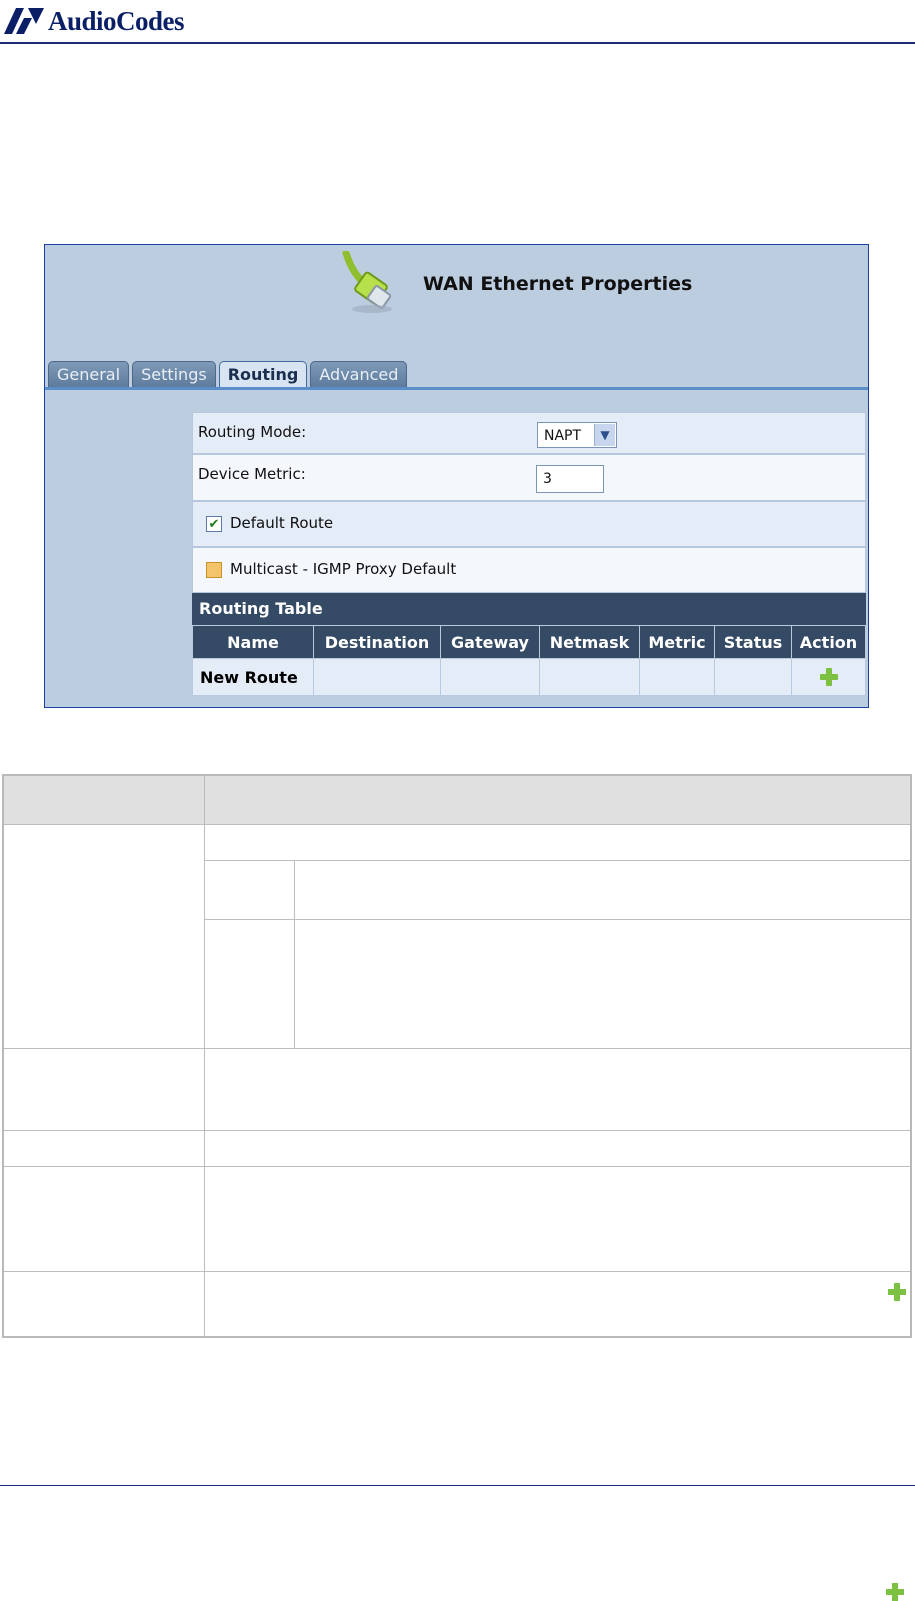  Describe the element at coordinates (570, 479) in the screenshot. I see `device-metric-input: 3` at that location.